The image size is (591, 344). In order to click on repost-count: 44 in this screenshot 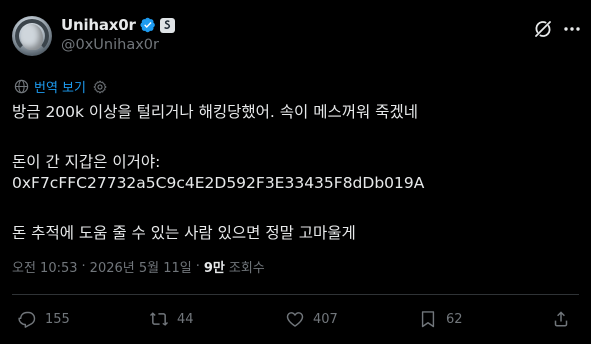, I will do `click(185, 319)`.